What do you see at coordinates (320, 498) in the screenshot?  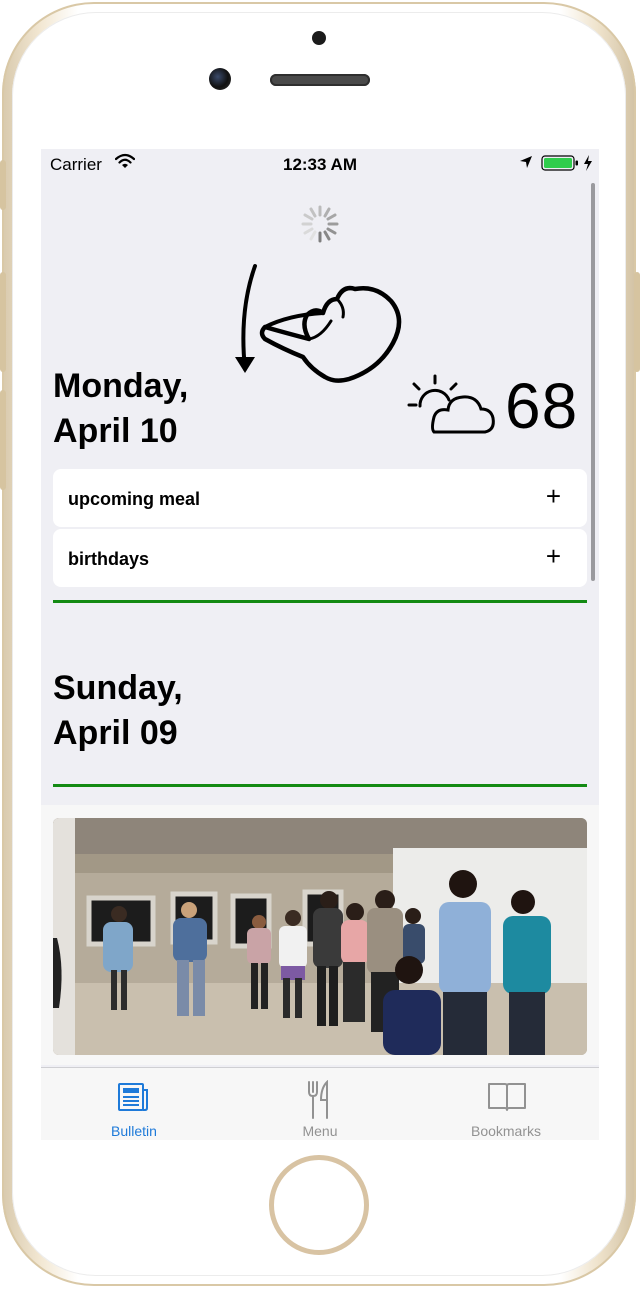 I see `upcoming-meal-card: upcoming meal +` at bounding box center [320, 498].